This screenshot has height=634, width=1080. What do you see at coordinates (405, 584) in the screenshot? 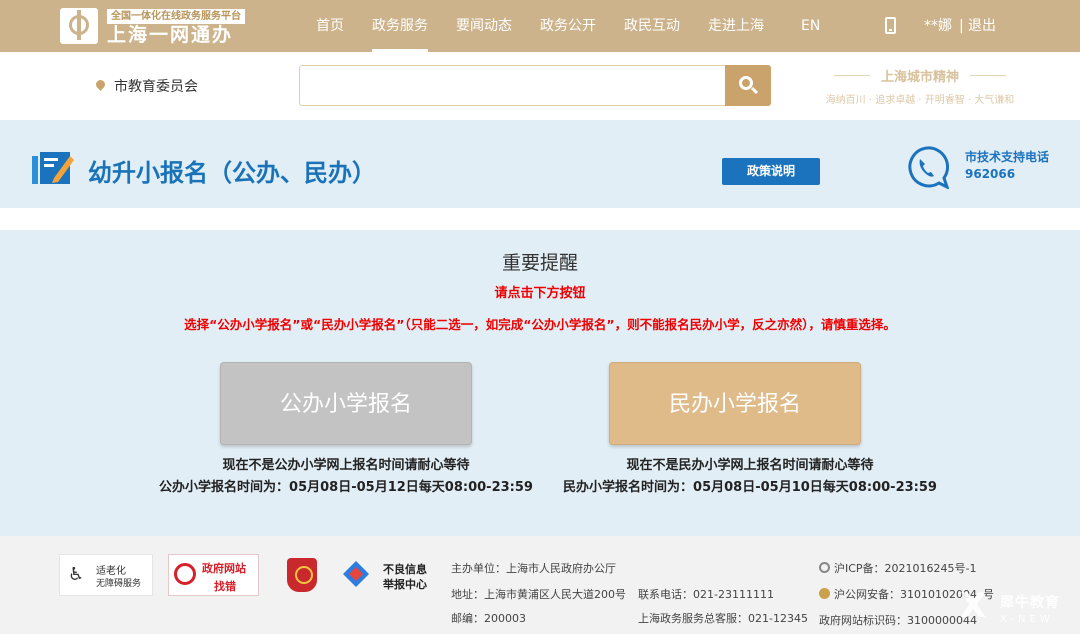
I see `report-label-2: 举报中心` at bounding box center [405, 584].